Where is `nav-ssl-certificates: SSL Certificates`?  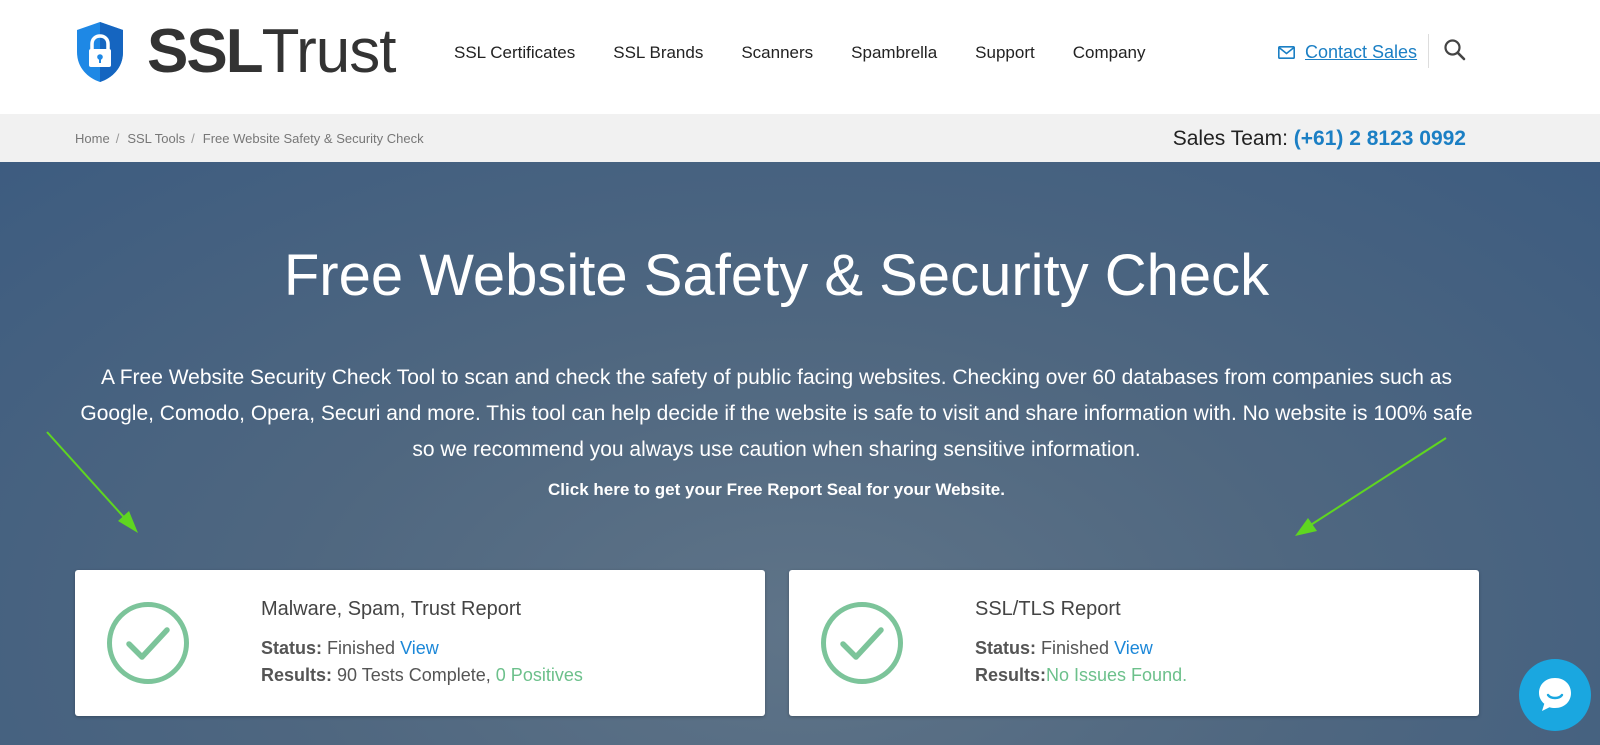 nav-ssl-certificates: SSL Certificates is located at coordinates (514, 53).